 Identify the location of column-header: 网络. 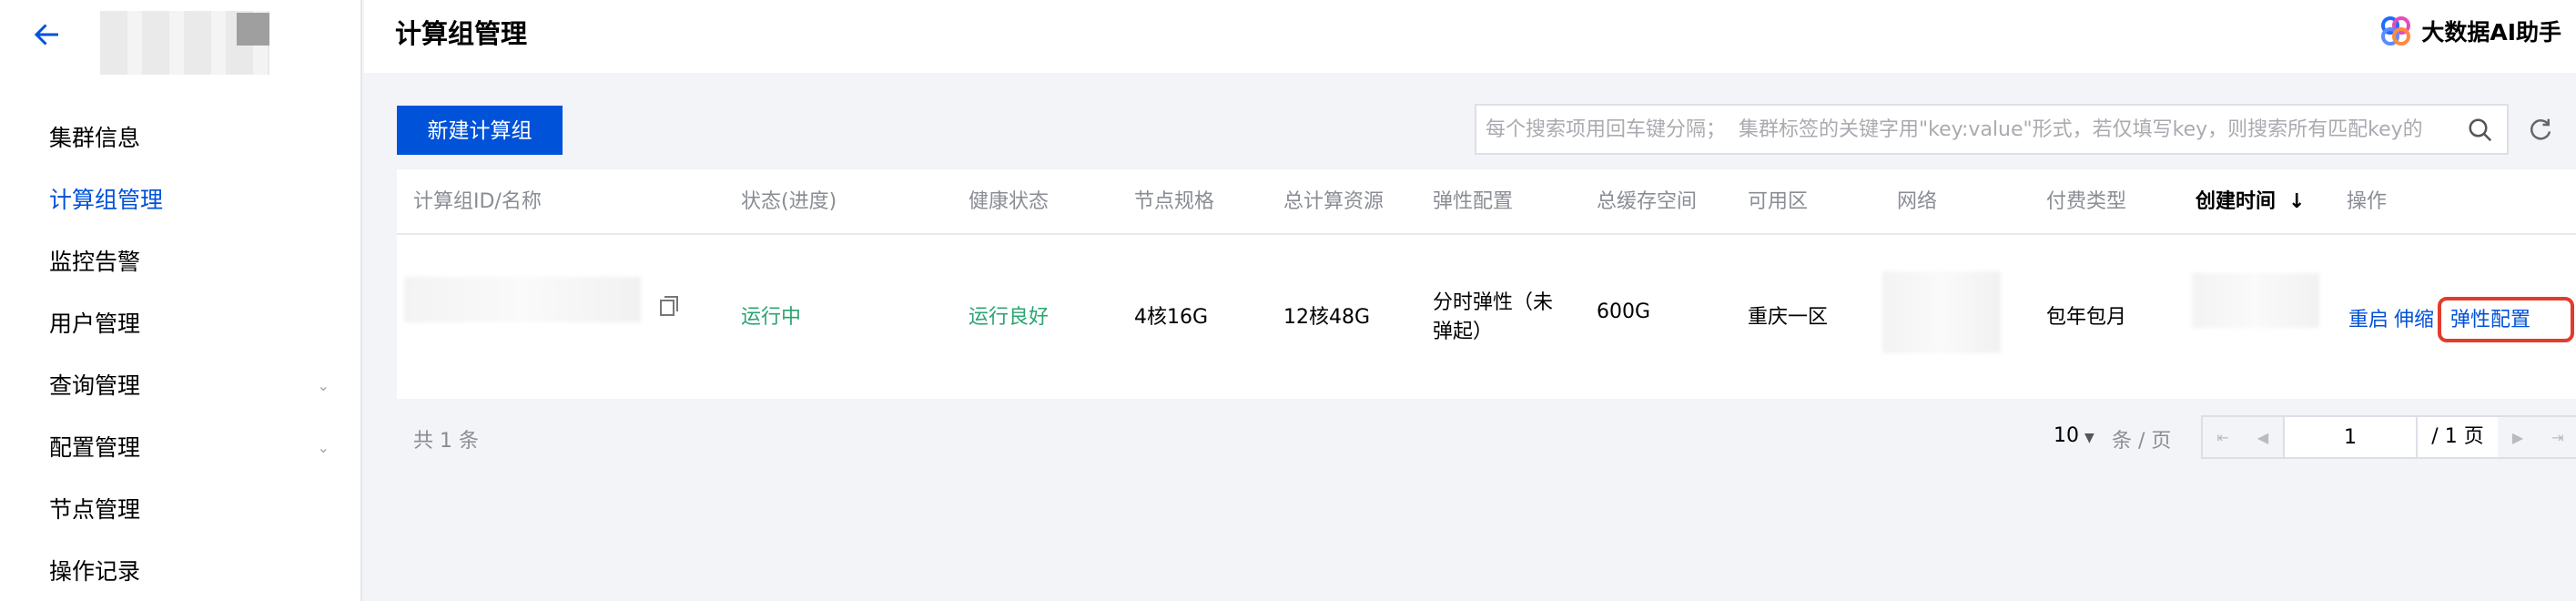
(1917, 201).